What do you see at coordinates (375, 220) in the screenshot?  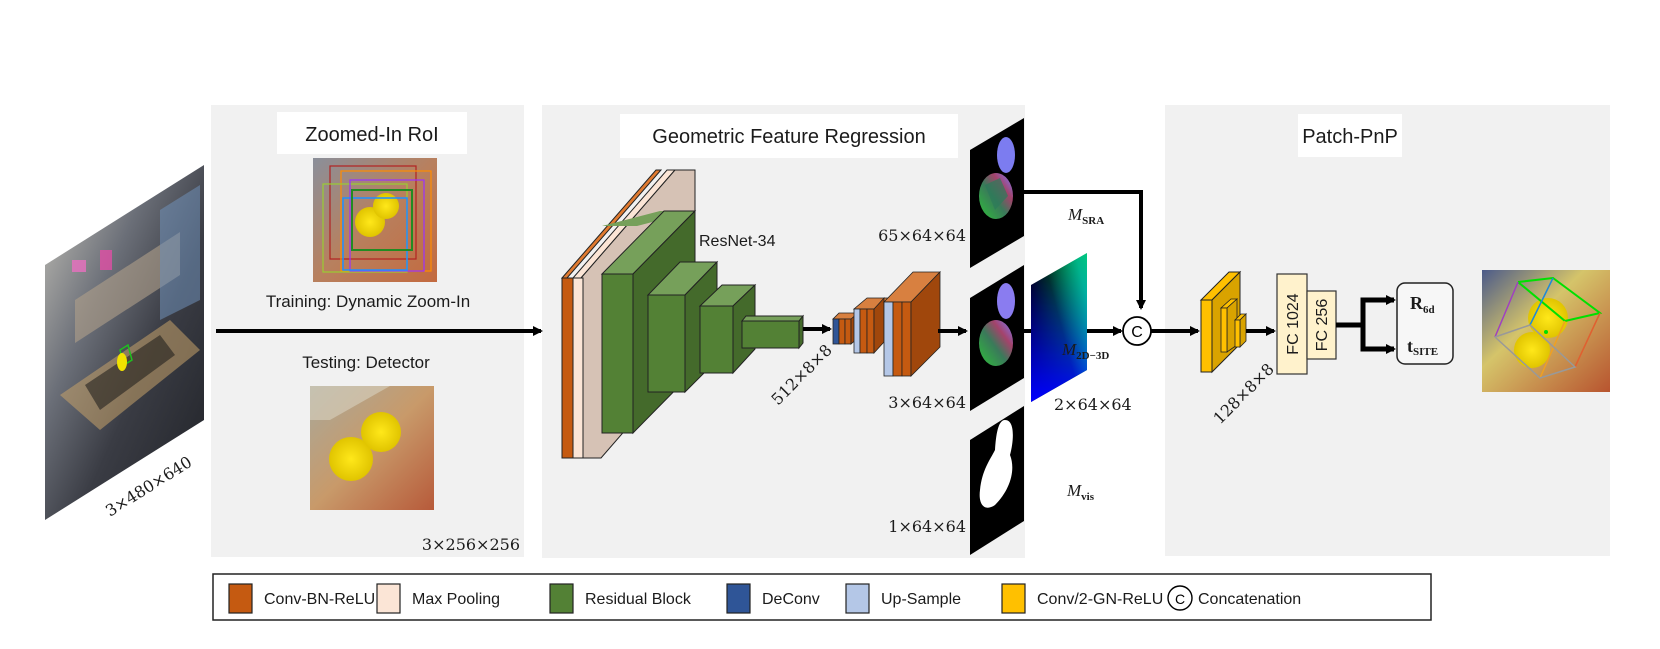 I see `roi-training-image` at bounding box center [375, 220].